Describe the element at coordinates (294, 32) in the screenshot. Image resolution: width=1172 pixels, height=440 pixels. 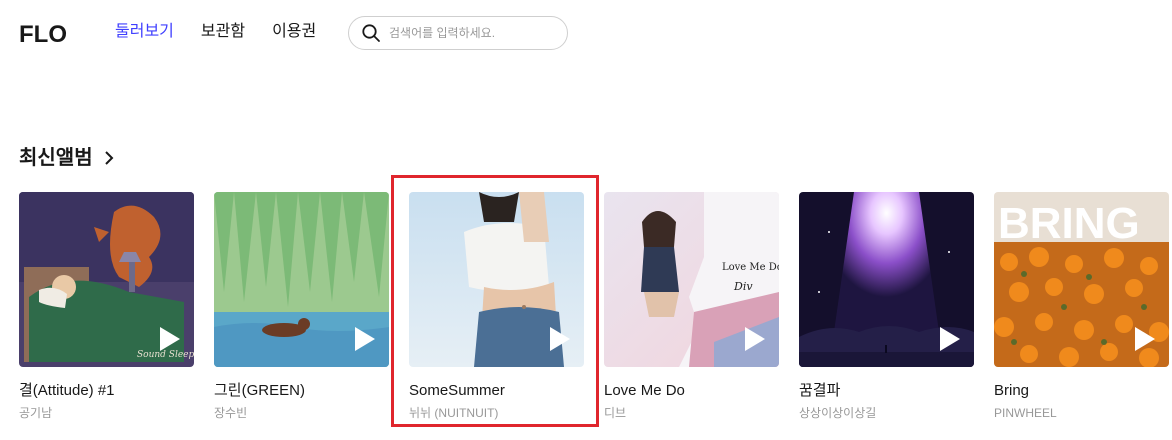
I see `nav-membership: 이용권` at that location.